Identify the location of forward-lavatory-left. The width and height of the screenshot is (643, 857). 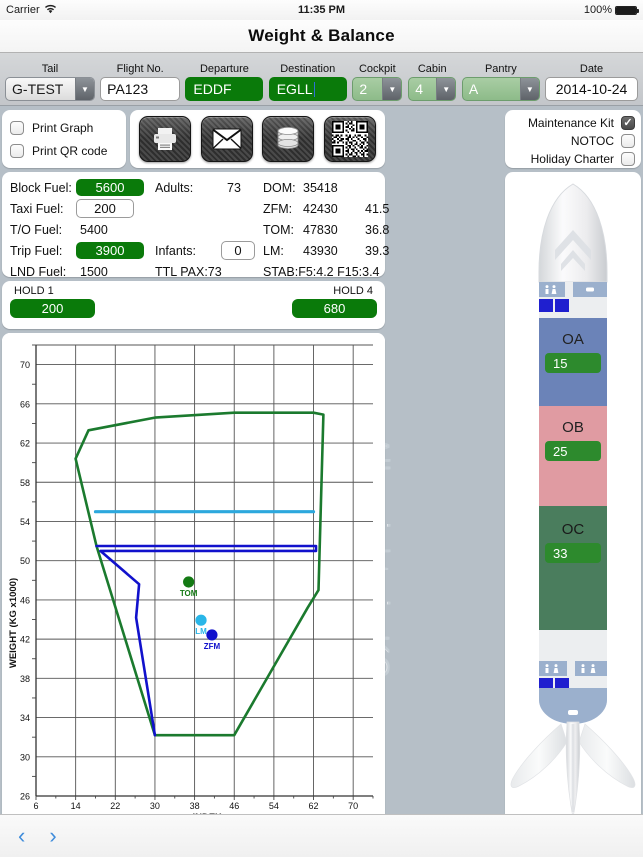
(552, 289).